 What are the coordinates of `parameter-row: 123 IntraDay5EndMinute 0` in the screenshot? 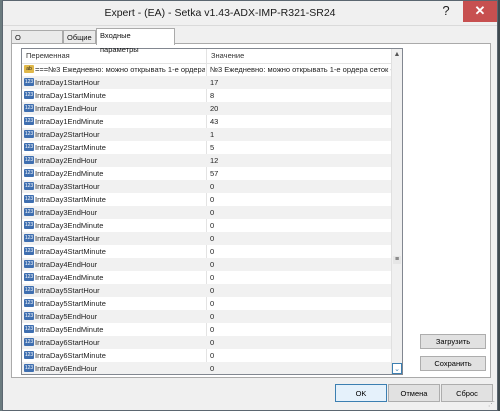 It's located at (207, 329).